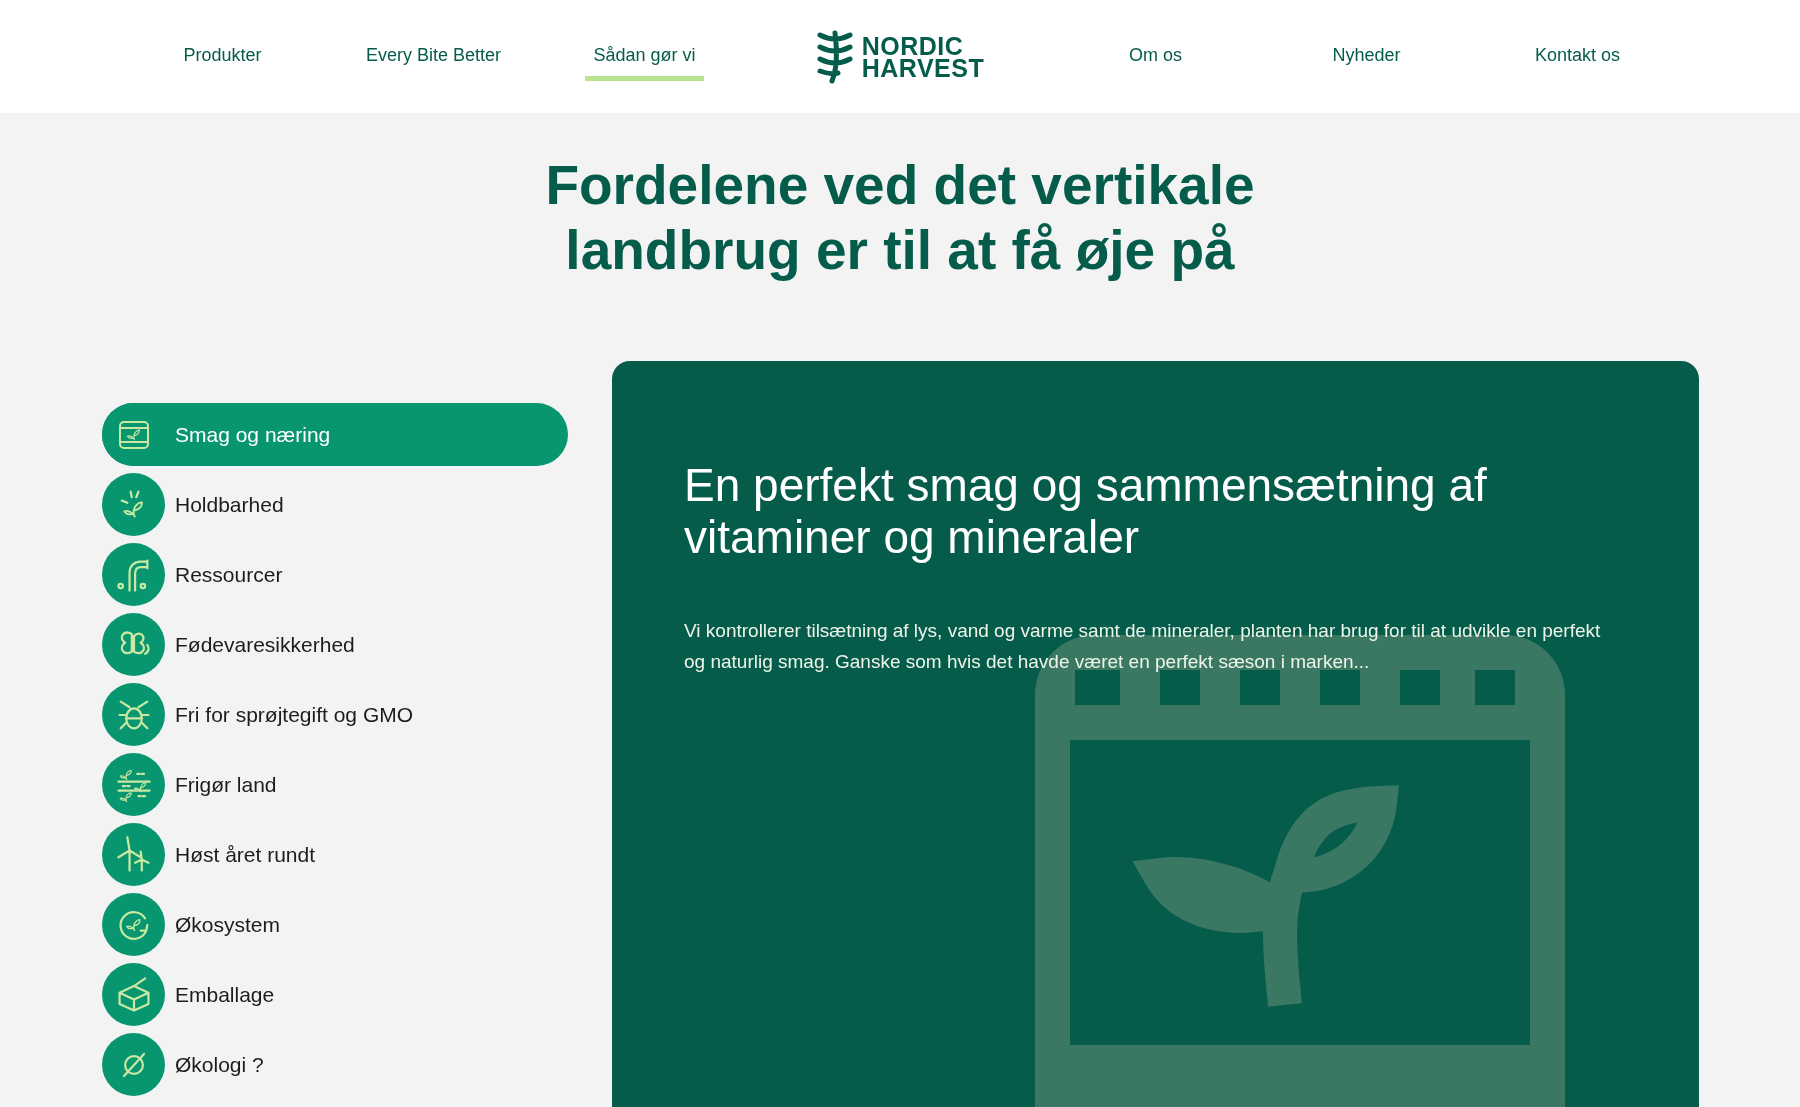 This screenshot has height=1107, width=1800. I want to click on nav-link: Sådan gør vi, so click(644, 59).